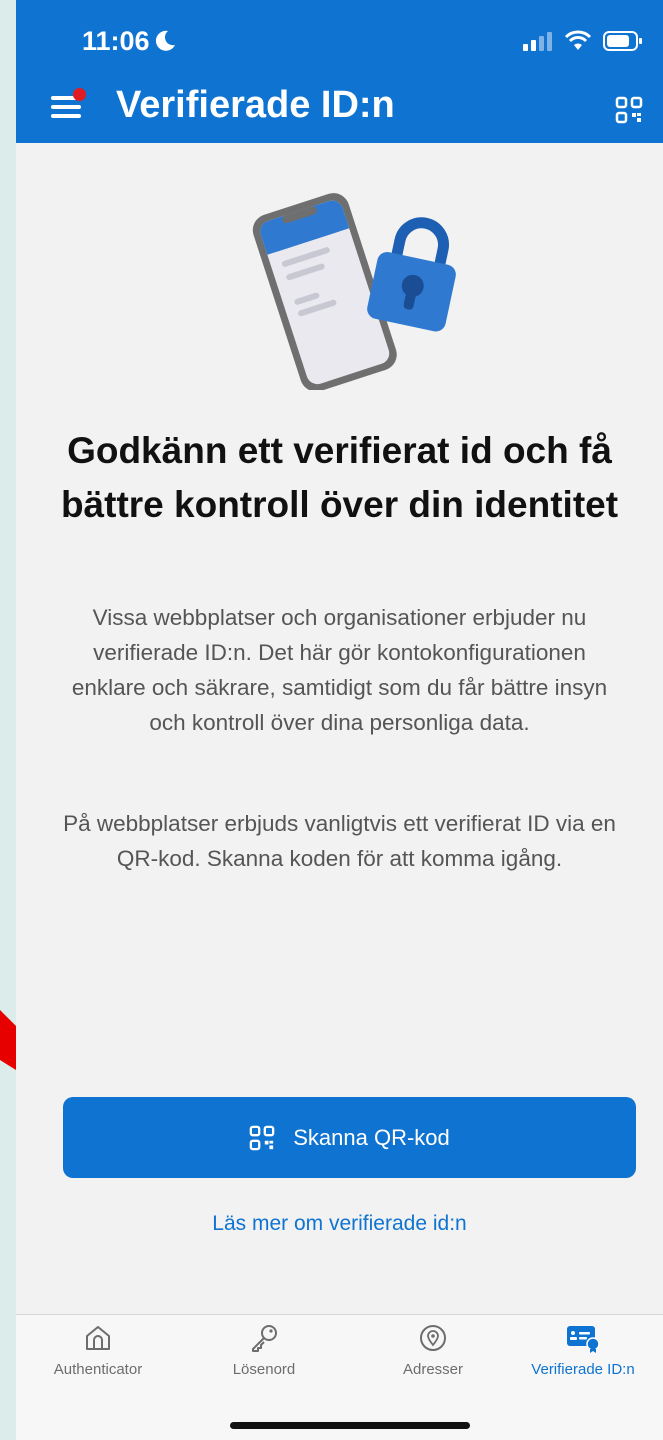 This screenshot has height=1440, width=663. I want to click on tab-verifierade-idn: Verifierade ID:n, so click(583, 1350).